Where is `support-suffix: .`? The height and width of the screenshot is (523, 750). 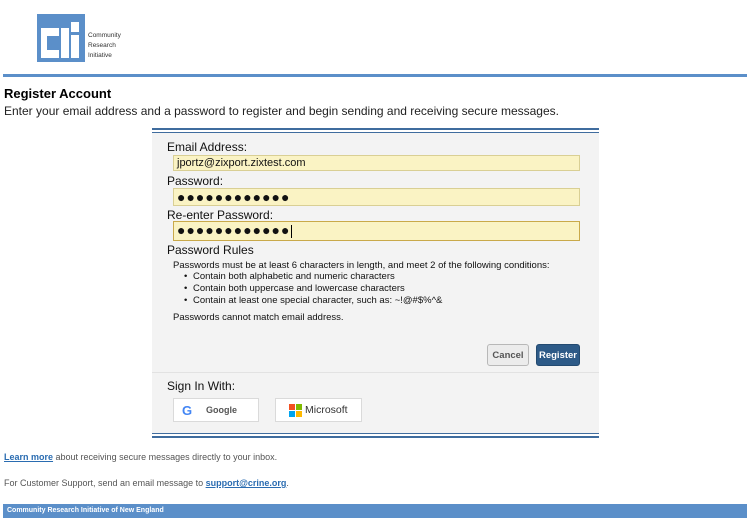 support-suffix: . is located at coordinates (287, 483).